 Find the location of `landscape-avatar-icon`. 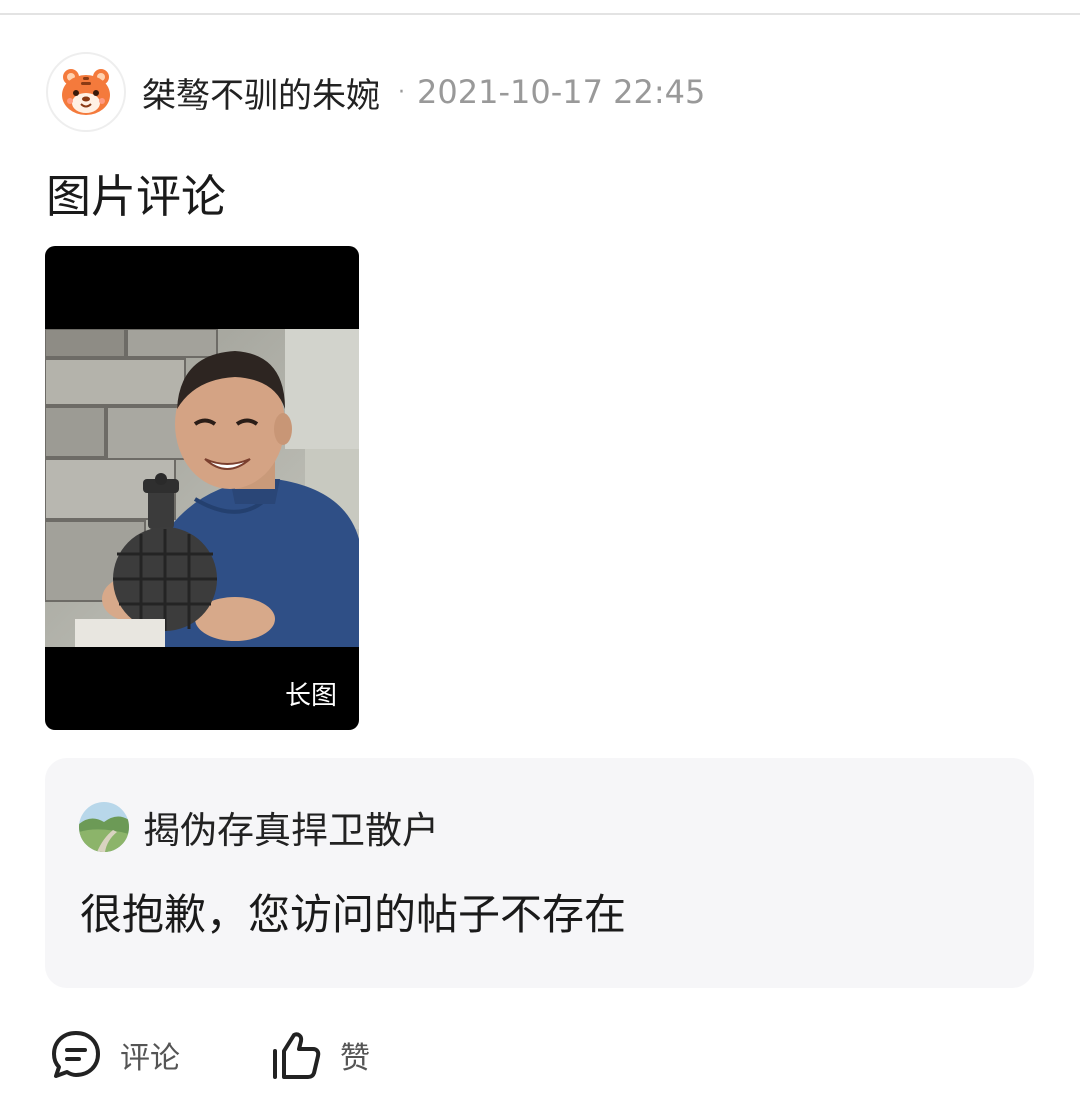

landscape-avatar-icon is located at coordinates (104, 827).